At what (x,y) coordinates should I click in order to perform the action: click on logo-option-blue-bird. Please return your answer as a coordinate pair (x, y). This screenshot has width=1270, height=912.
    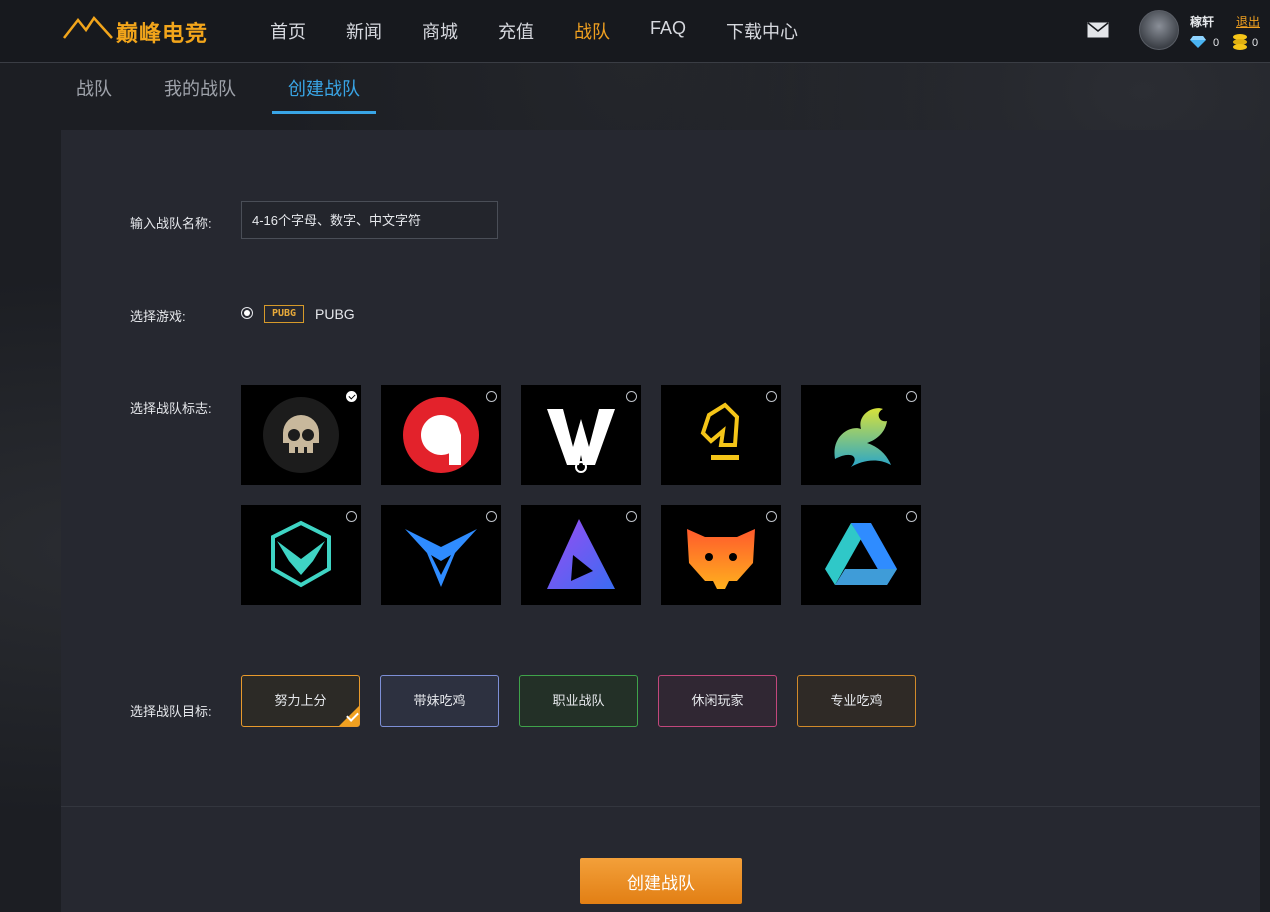
    Looking at the image, I should click on (441, 555).